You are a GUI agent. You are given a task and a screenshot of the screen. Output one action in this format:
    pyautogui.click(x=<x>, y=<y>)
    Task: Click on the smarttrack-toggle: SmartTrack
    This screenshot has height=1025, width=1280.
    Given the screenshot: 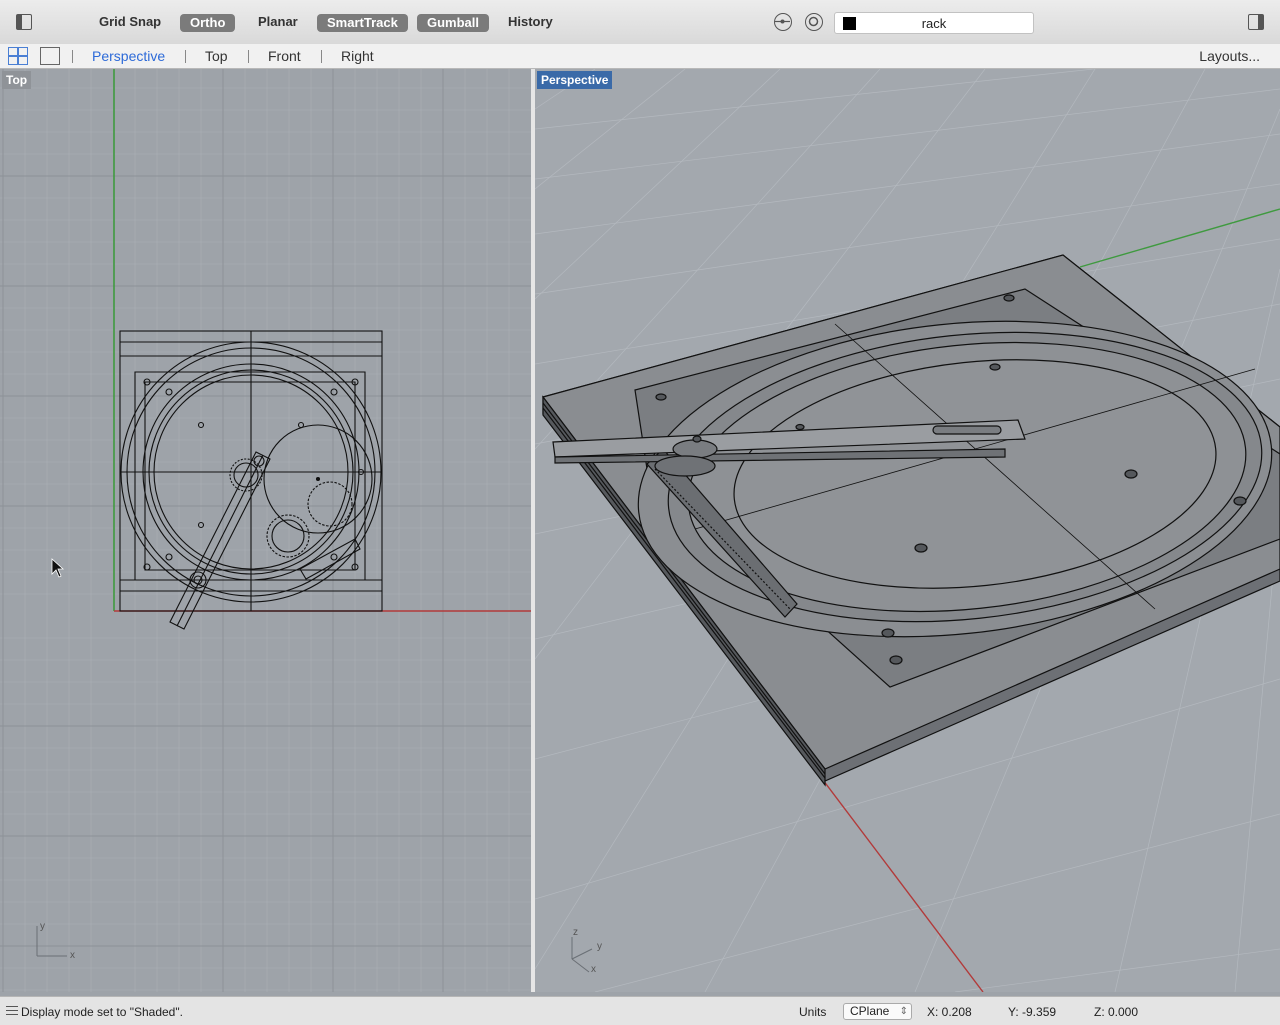 What is the action you would take?
    pyautogui.click(x=362, y=23)
    